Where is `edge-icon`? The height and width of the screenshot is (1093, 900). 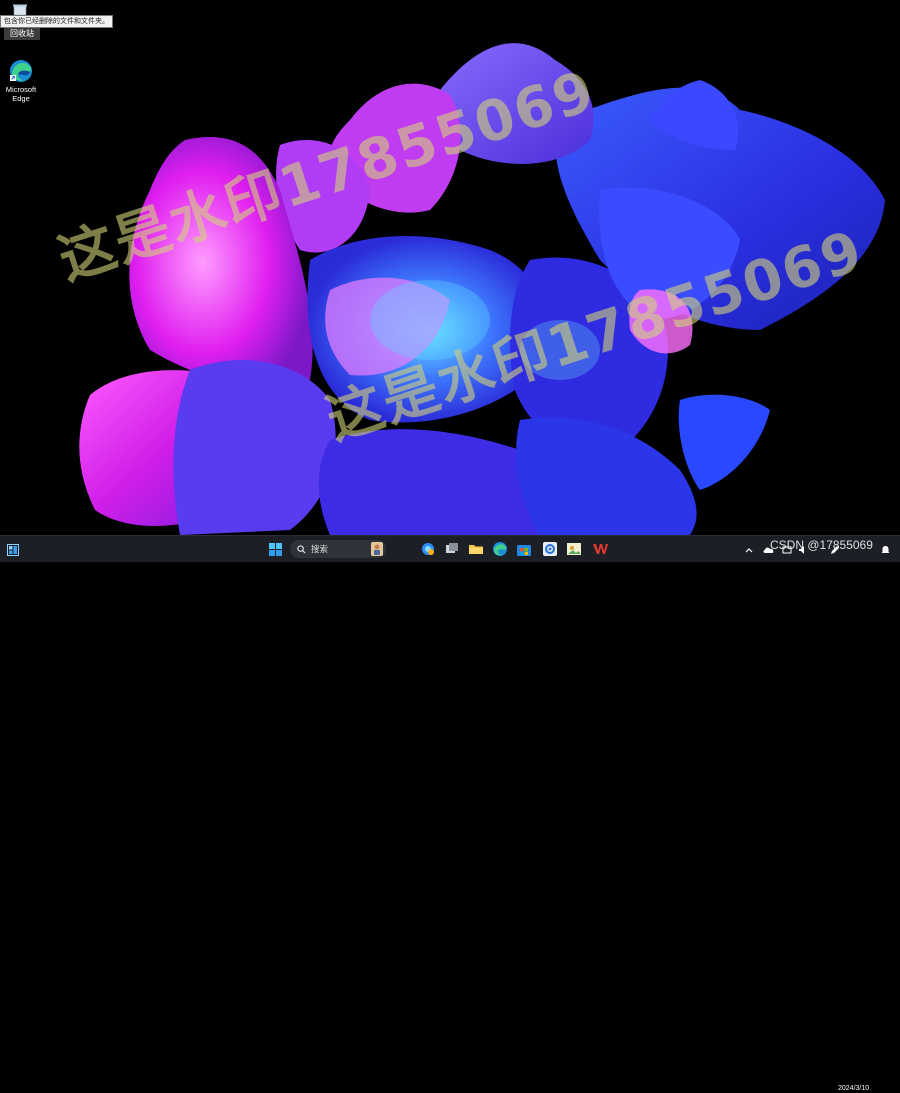
edge-icon is located at coordinates (21, 71).